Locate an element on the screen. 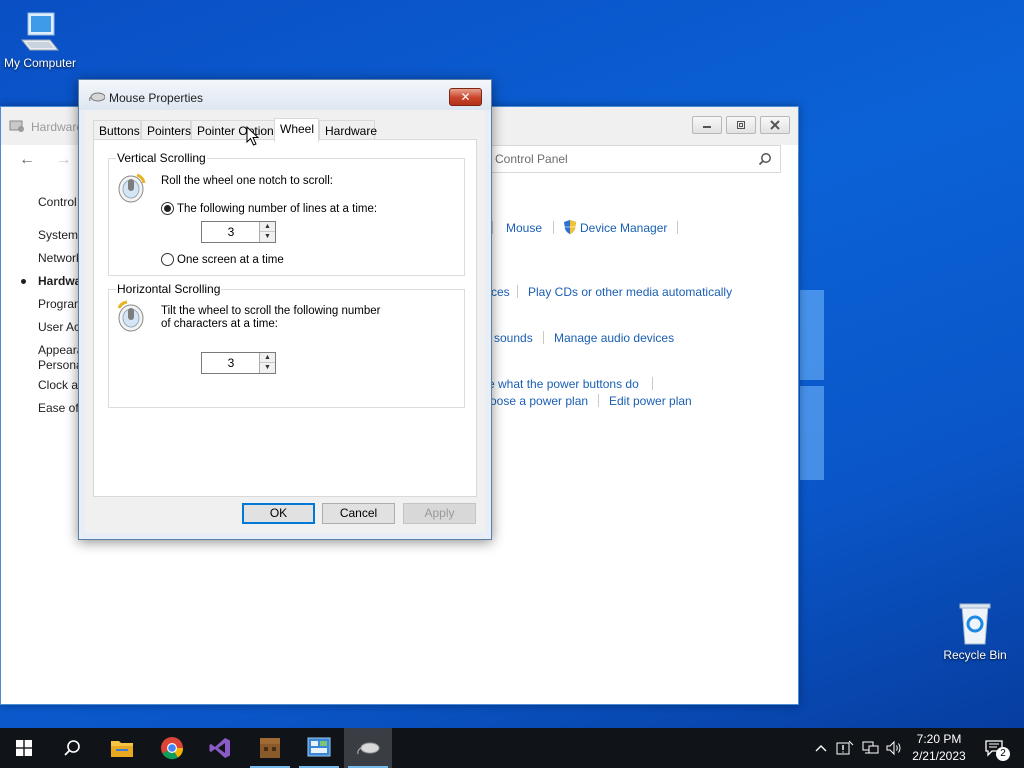  link-play-cds: Play CDs or other media automatically is located at coordinates (630, 292).